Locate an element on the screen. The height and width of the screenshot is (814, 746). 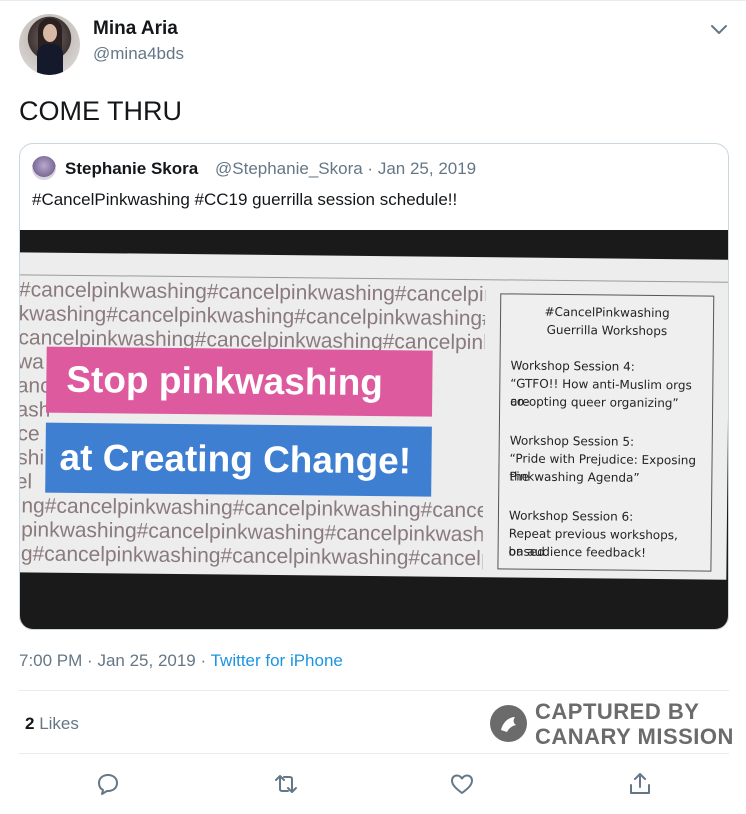
session-desc: co-opting queer organizing” is located at coordinates (594, 402).